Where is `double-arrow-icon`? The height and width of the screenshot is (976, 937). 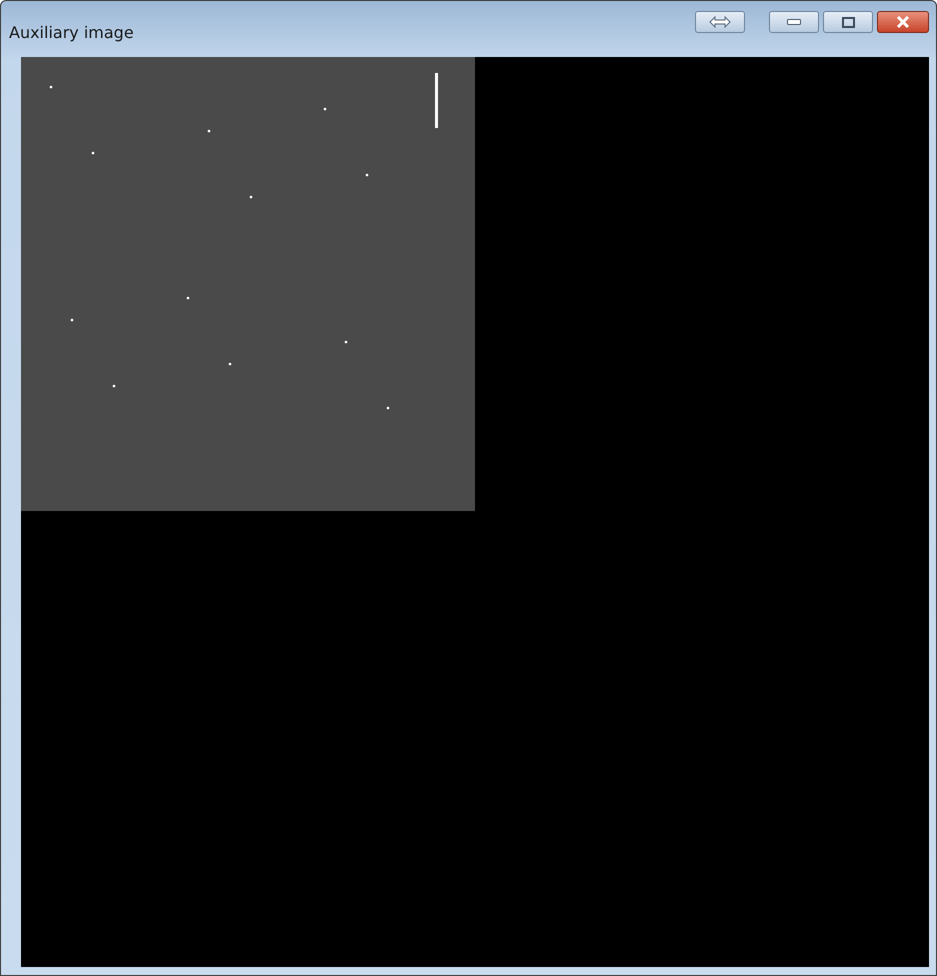 double-arrow-icon is located at coordinates (720, 22).